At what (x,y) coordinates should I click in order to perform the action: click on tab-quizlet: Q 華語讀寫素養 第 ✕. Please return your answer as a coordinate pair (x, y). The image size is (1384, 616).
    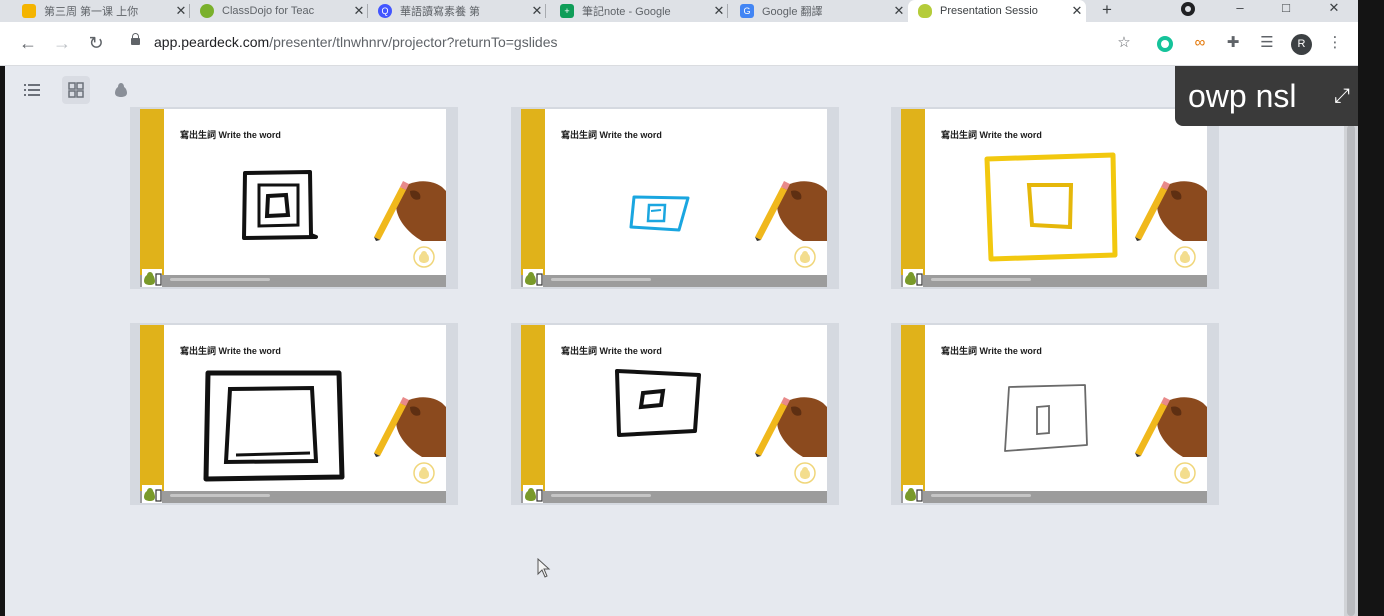
    Looking at the image, I should click on (457, 11).